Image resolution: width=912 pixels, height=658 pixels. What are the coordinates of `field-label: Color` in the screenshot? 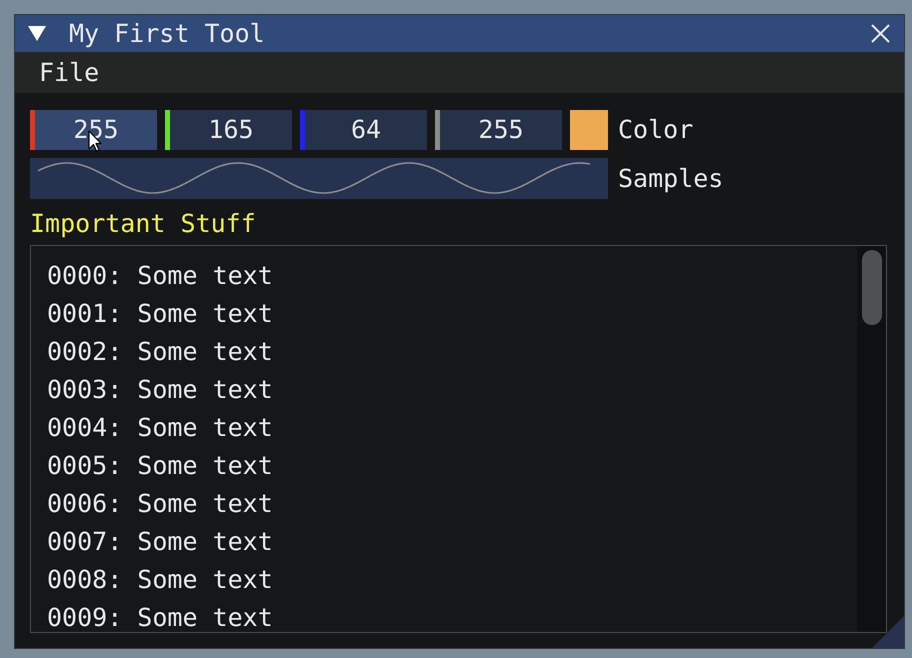 It's located at (656, 130).